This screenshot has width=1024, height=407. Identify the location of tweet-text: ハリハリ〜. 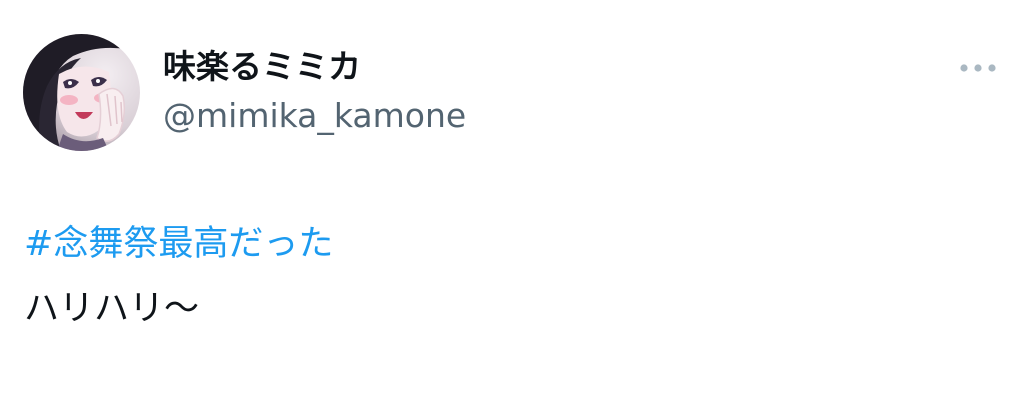
(112, 309).